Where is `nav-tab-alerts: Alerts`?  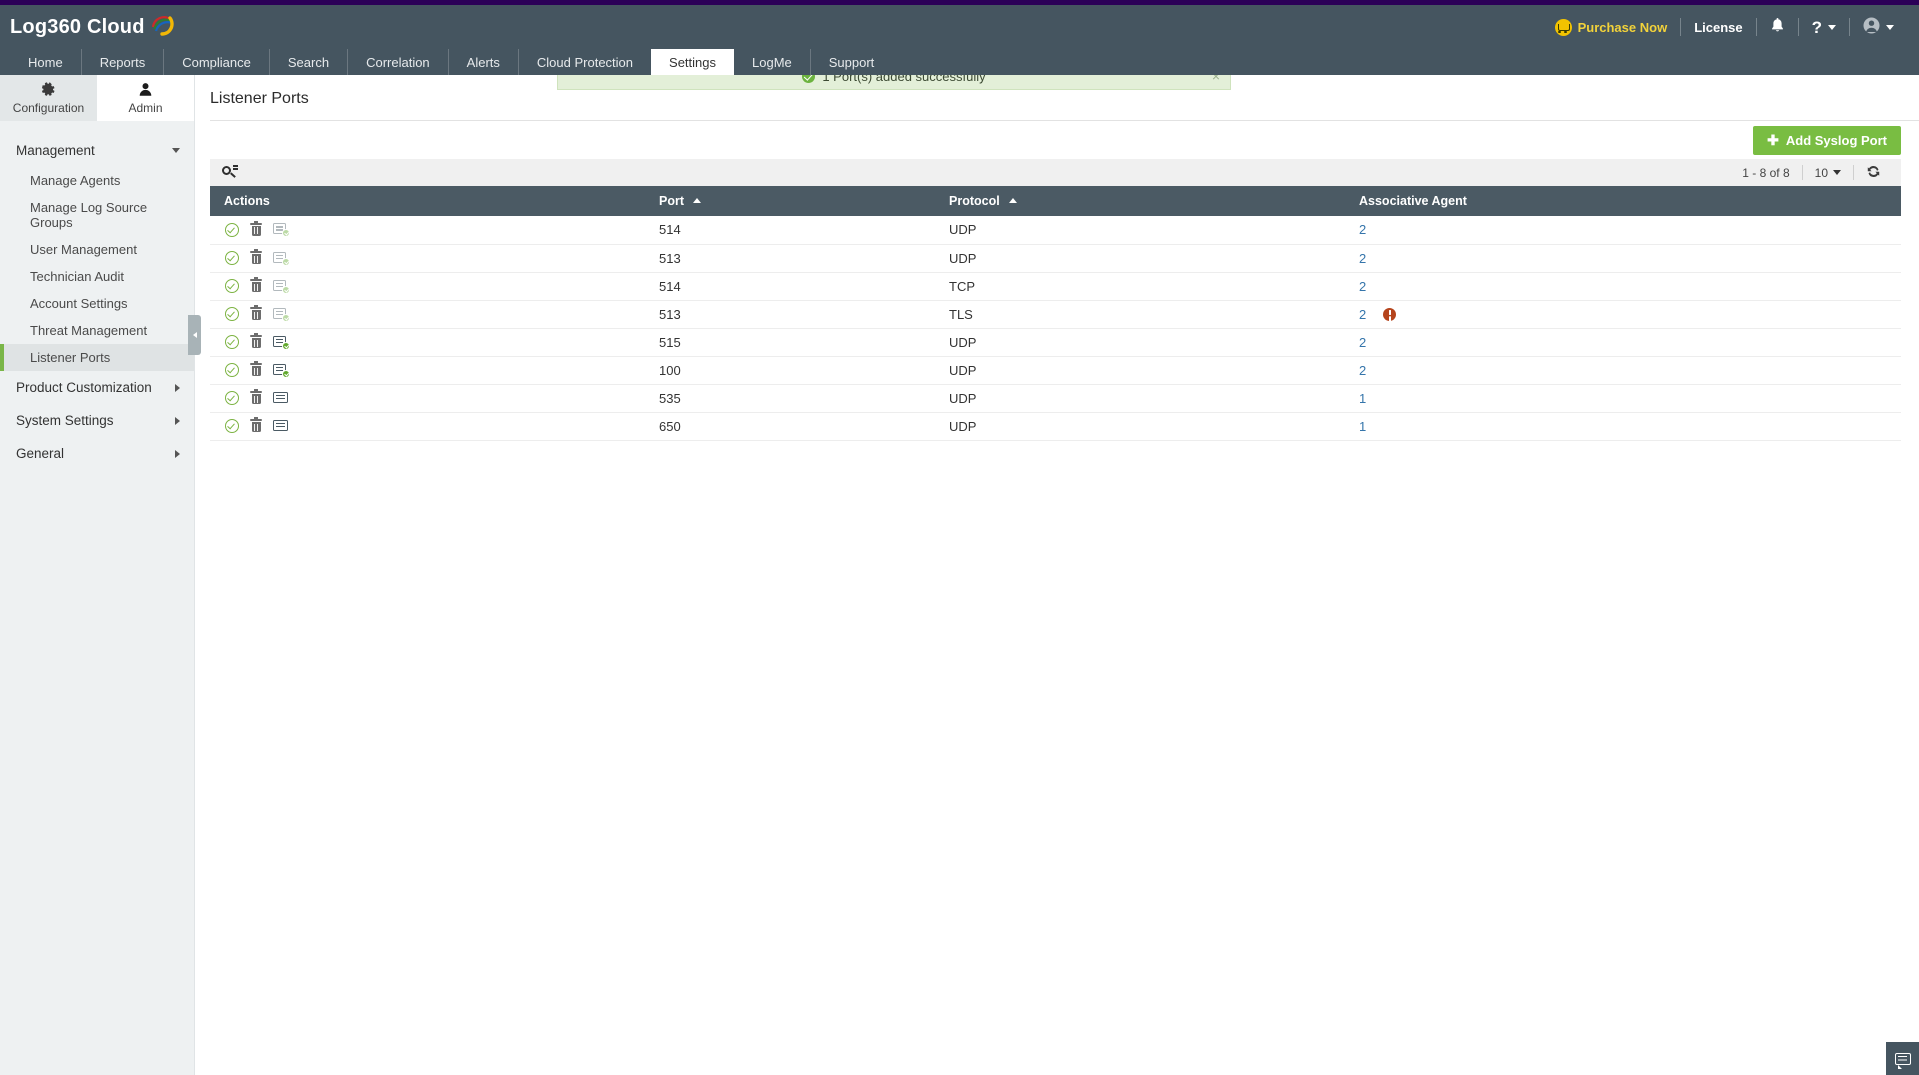
nav-tab-alerts: Alerts is located at coordinates (482, 62).